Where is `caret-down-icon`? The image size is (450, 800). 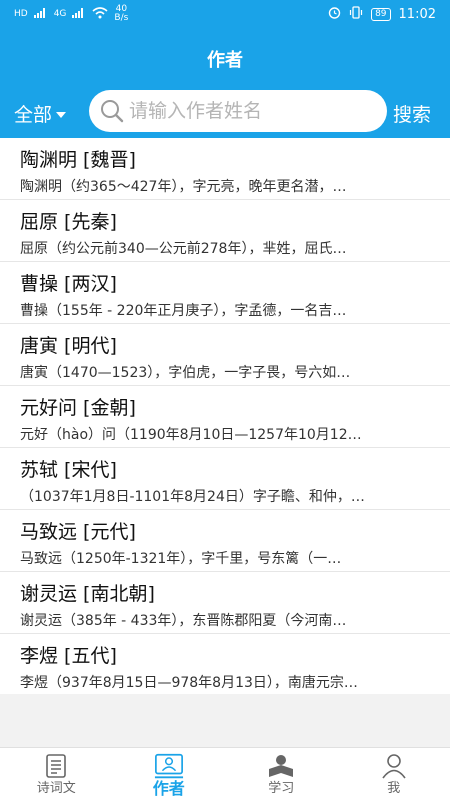
caret-down-icon is located at coordinates (61, 114).